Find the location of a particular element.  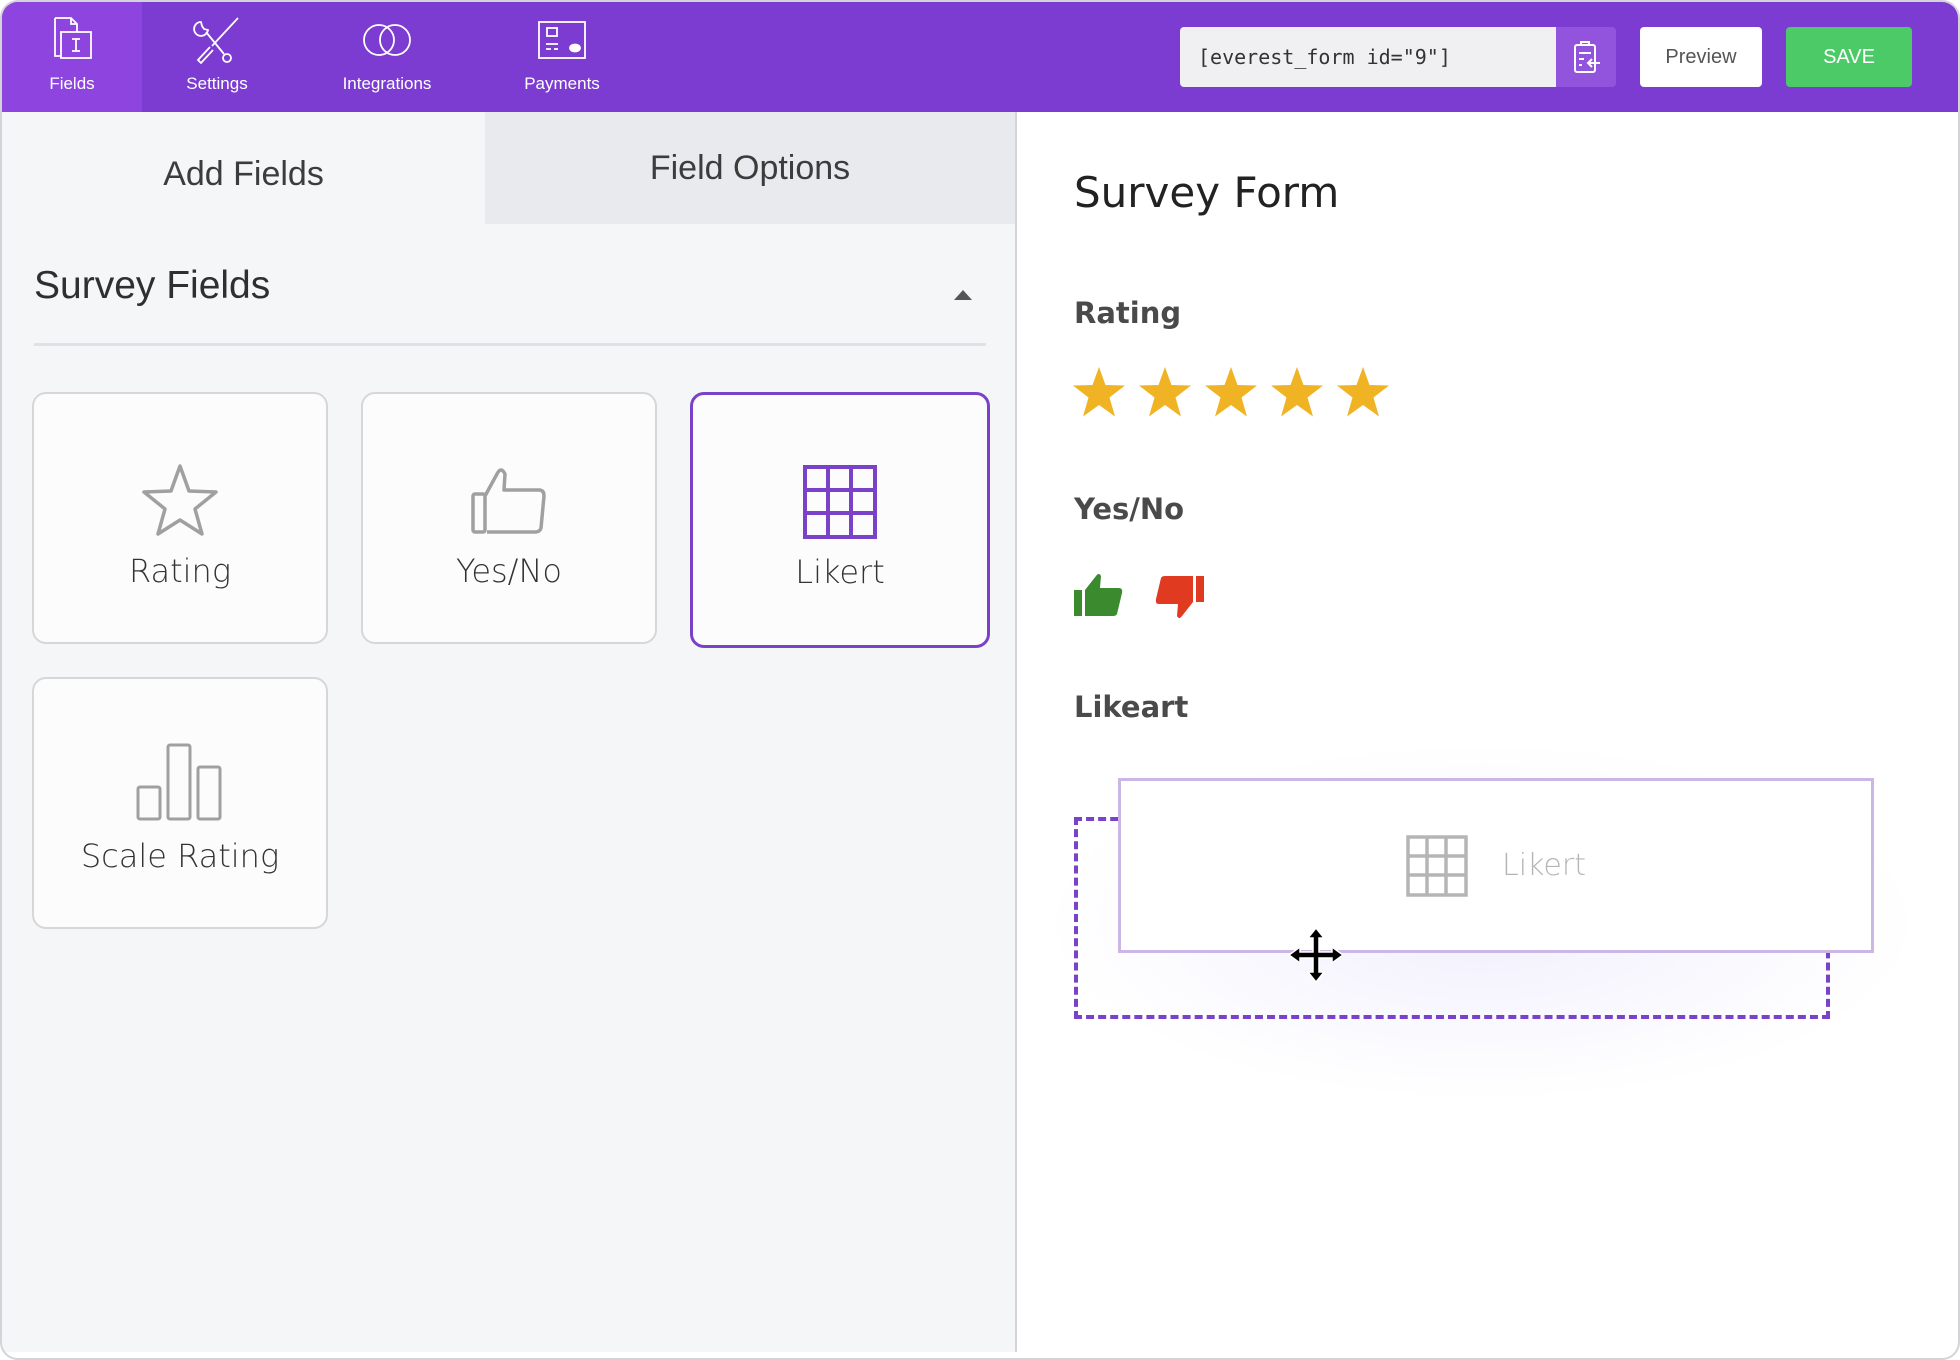

fields-icon is located at coordinates (73, 38).